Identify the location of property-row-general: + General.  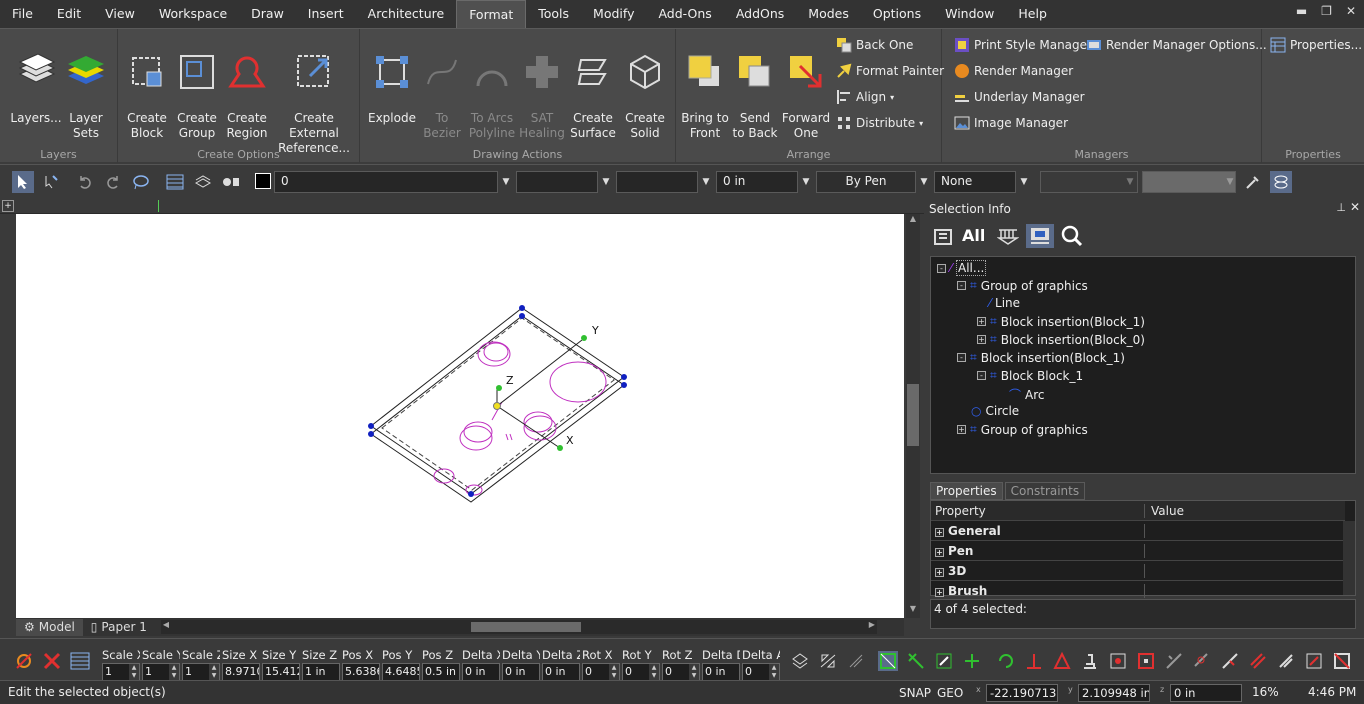
(1138, 531).